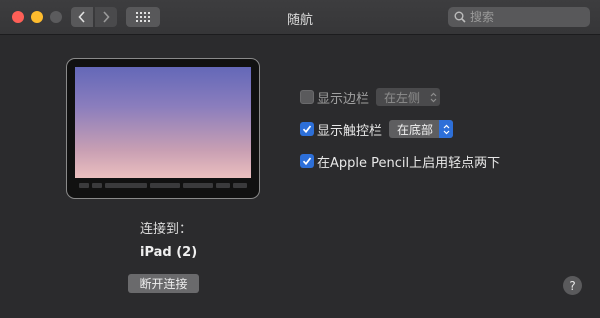 The height and width of the screenshot is (318, 600). Describe the element at coordinates (343, 99) in the screenshot. I see `show-sidebar-label: 显示边栏` at that location.